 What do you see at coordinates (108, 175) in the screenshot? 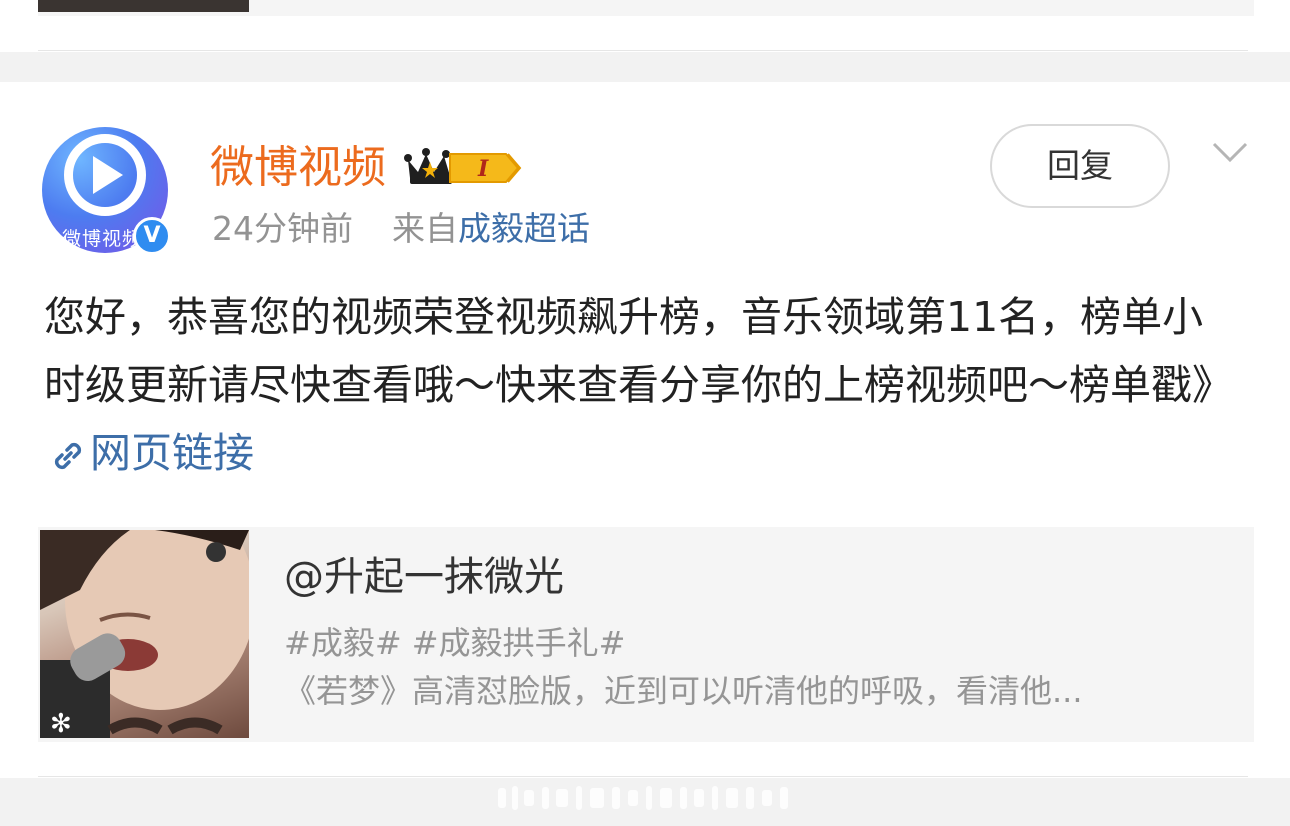
I see `play-icon` at bounding box center [108, 175].